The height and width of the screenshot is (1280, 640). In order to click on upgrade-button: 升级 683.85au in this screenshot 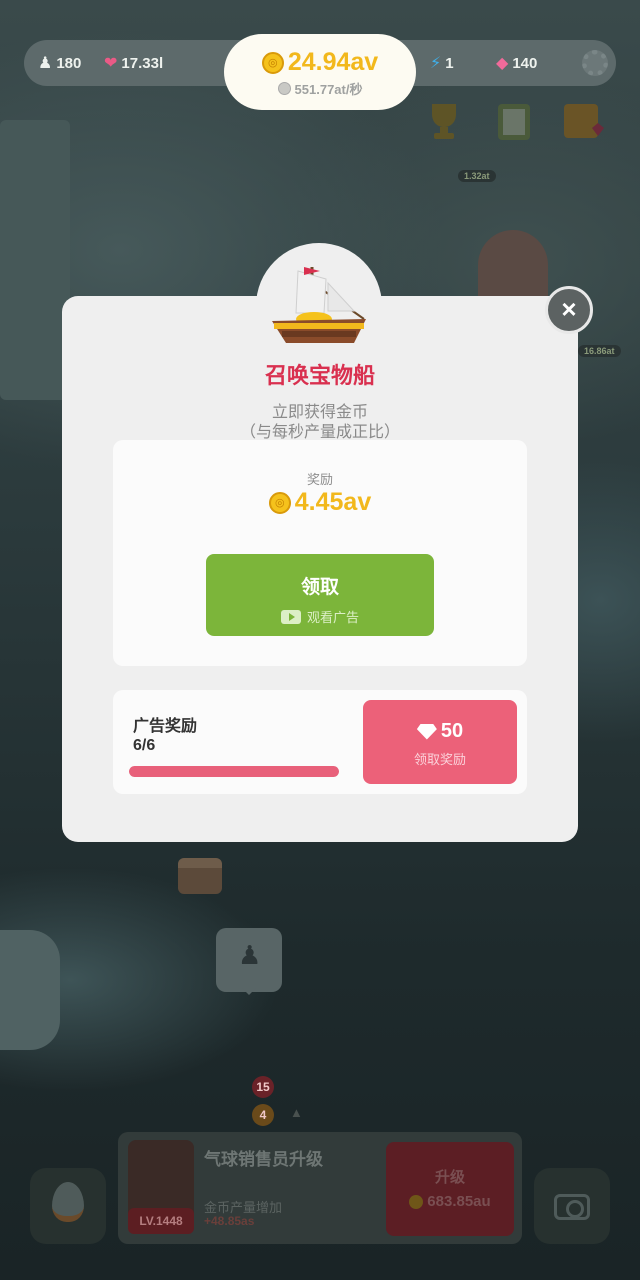, I will do `click(450, 1189)`.